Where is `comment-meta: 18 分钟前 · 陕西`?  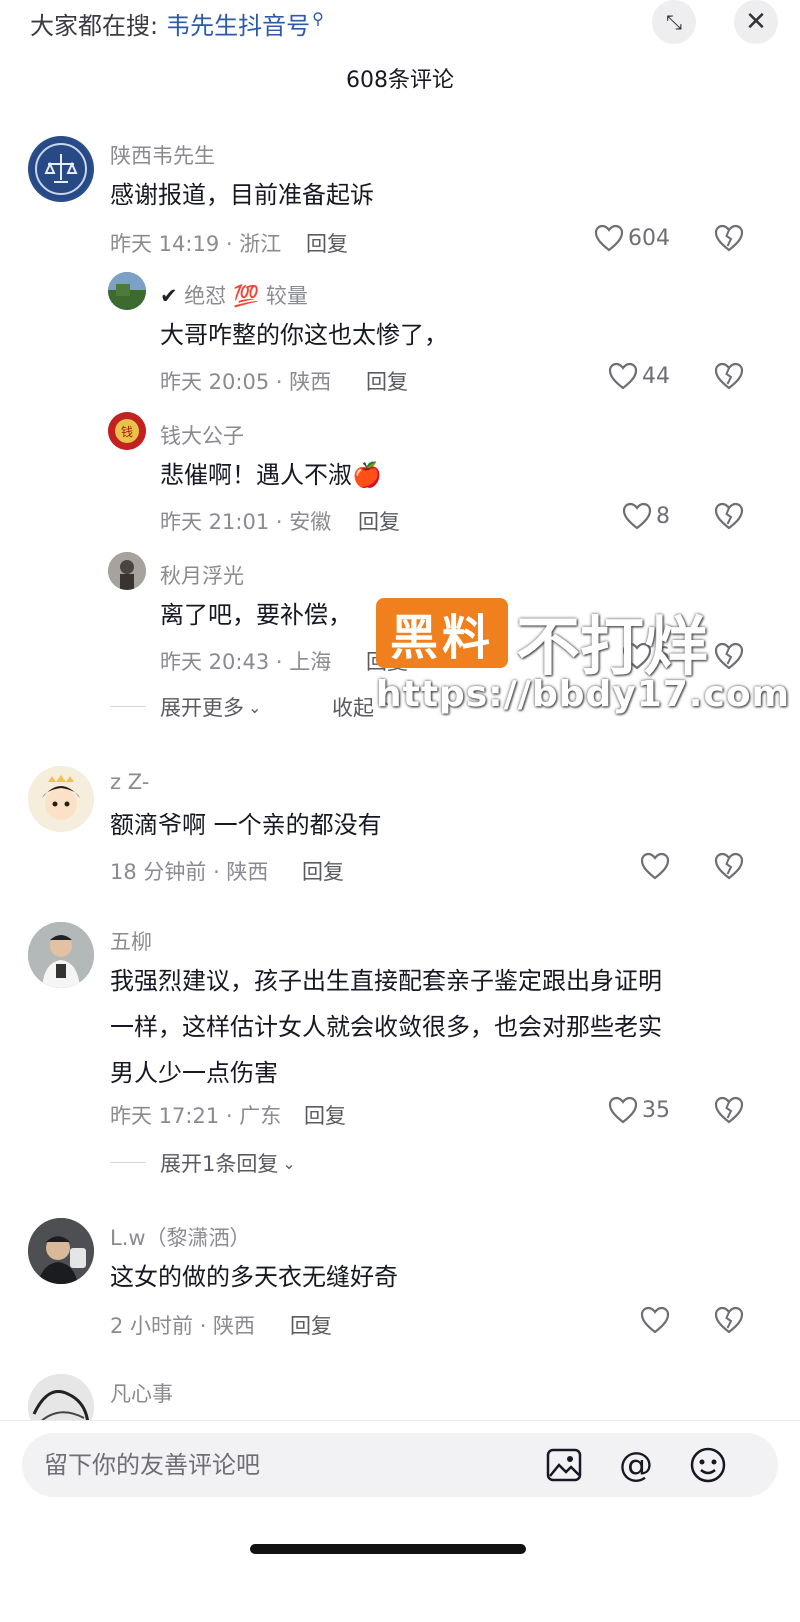
comment-meta: 18 分钟前 · 陕西 is located at coordinates (189, 872).